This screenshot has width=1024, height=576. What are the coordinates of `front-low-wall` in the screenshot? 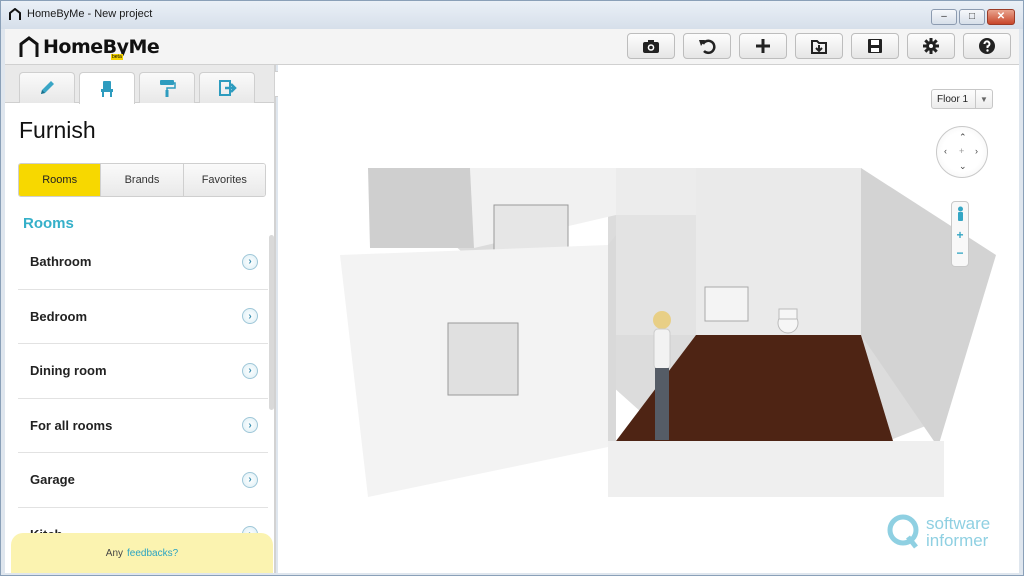 It's located at (776, 469).